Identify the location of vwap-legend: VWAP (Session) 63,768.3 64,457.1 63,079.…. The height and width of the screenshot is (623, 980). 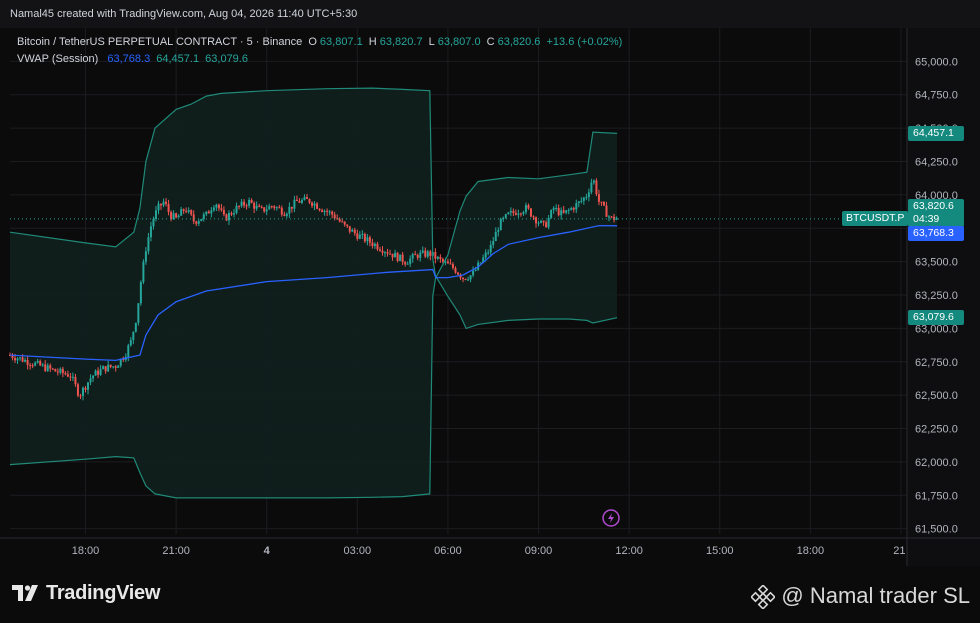
(134, 59).